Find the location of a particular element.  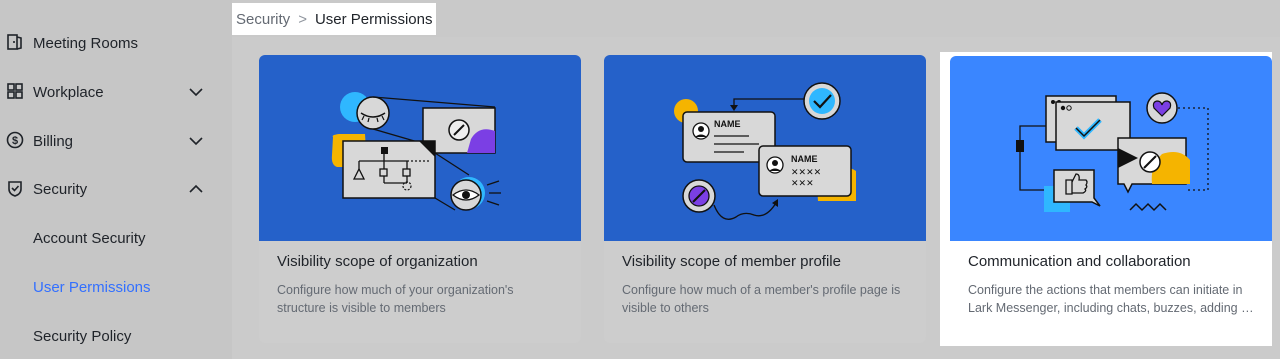

grid-icon is located at coordinates (15, 91).